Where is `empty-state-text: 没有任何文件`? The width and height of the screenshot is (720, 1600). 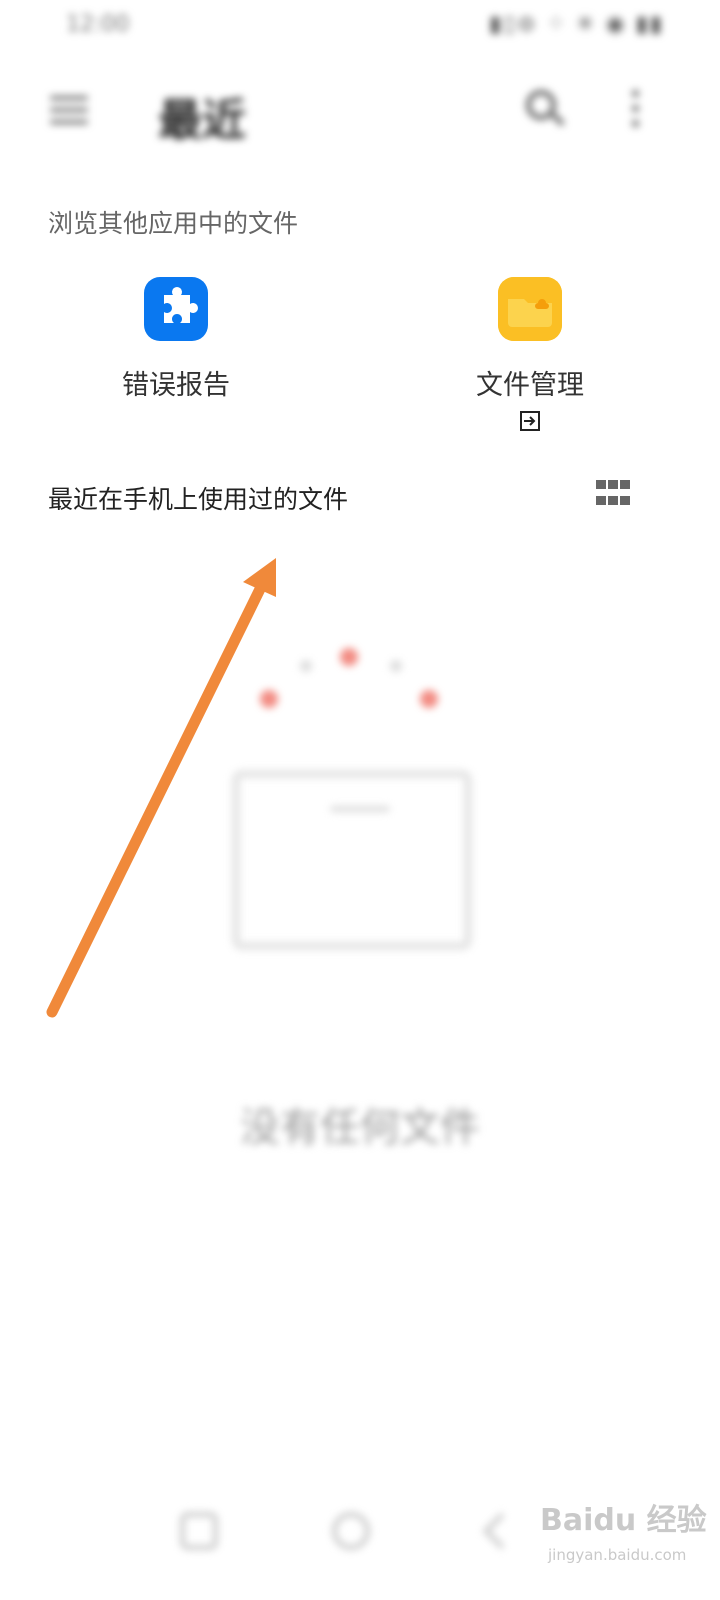 empty-state-text: 没有任何文件 is located at coordinates (360, 1128).